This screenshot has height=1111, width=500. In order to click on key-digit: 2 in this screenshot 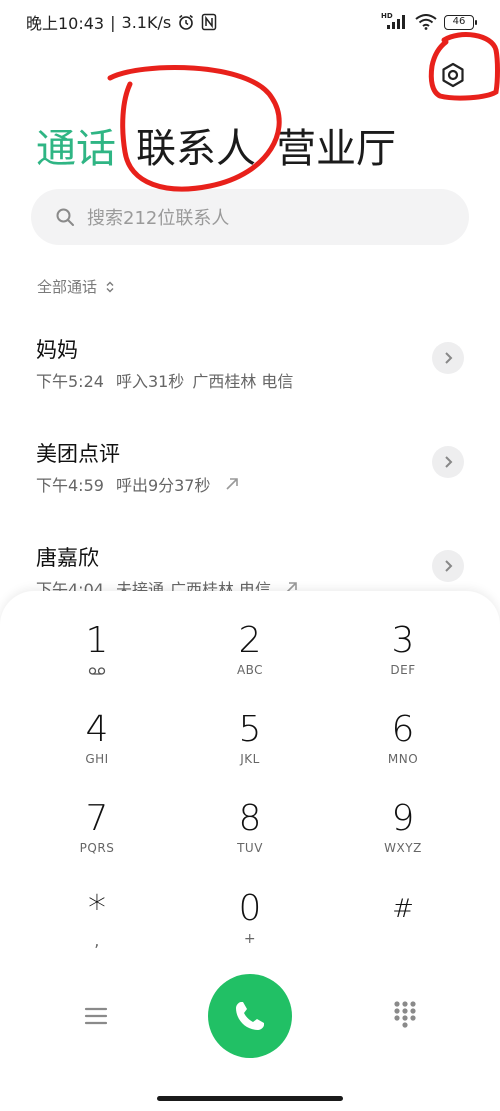, I will do `click(250, 640)`.